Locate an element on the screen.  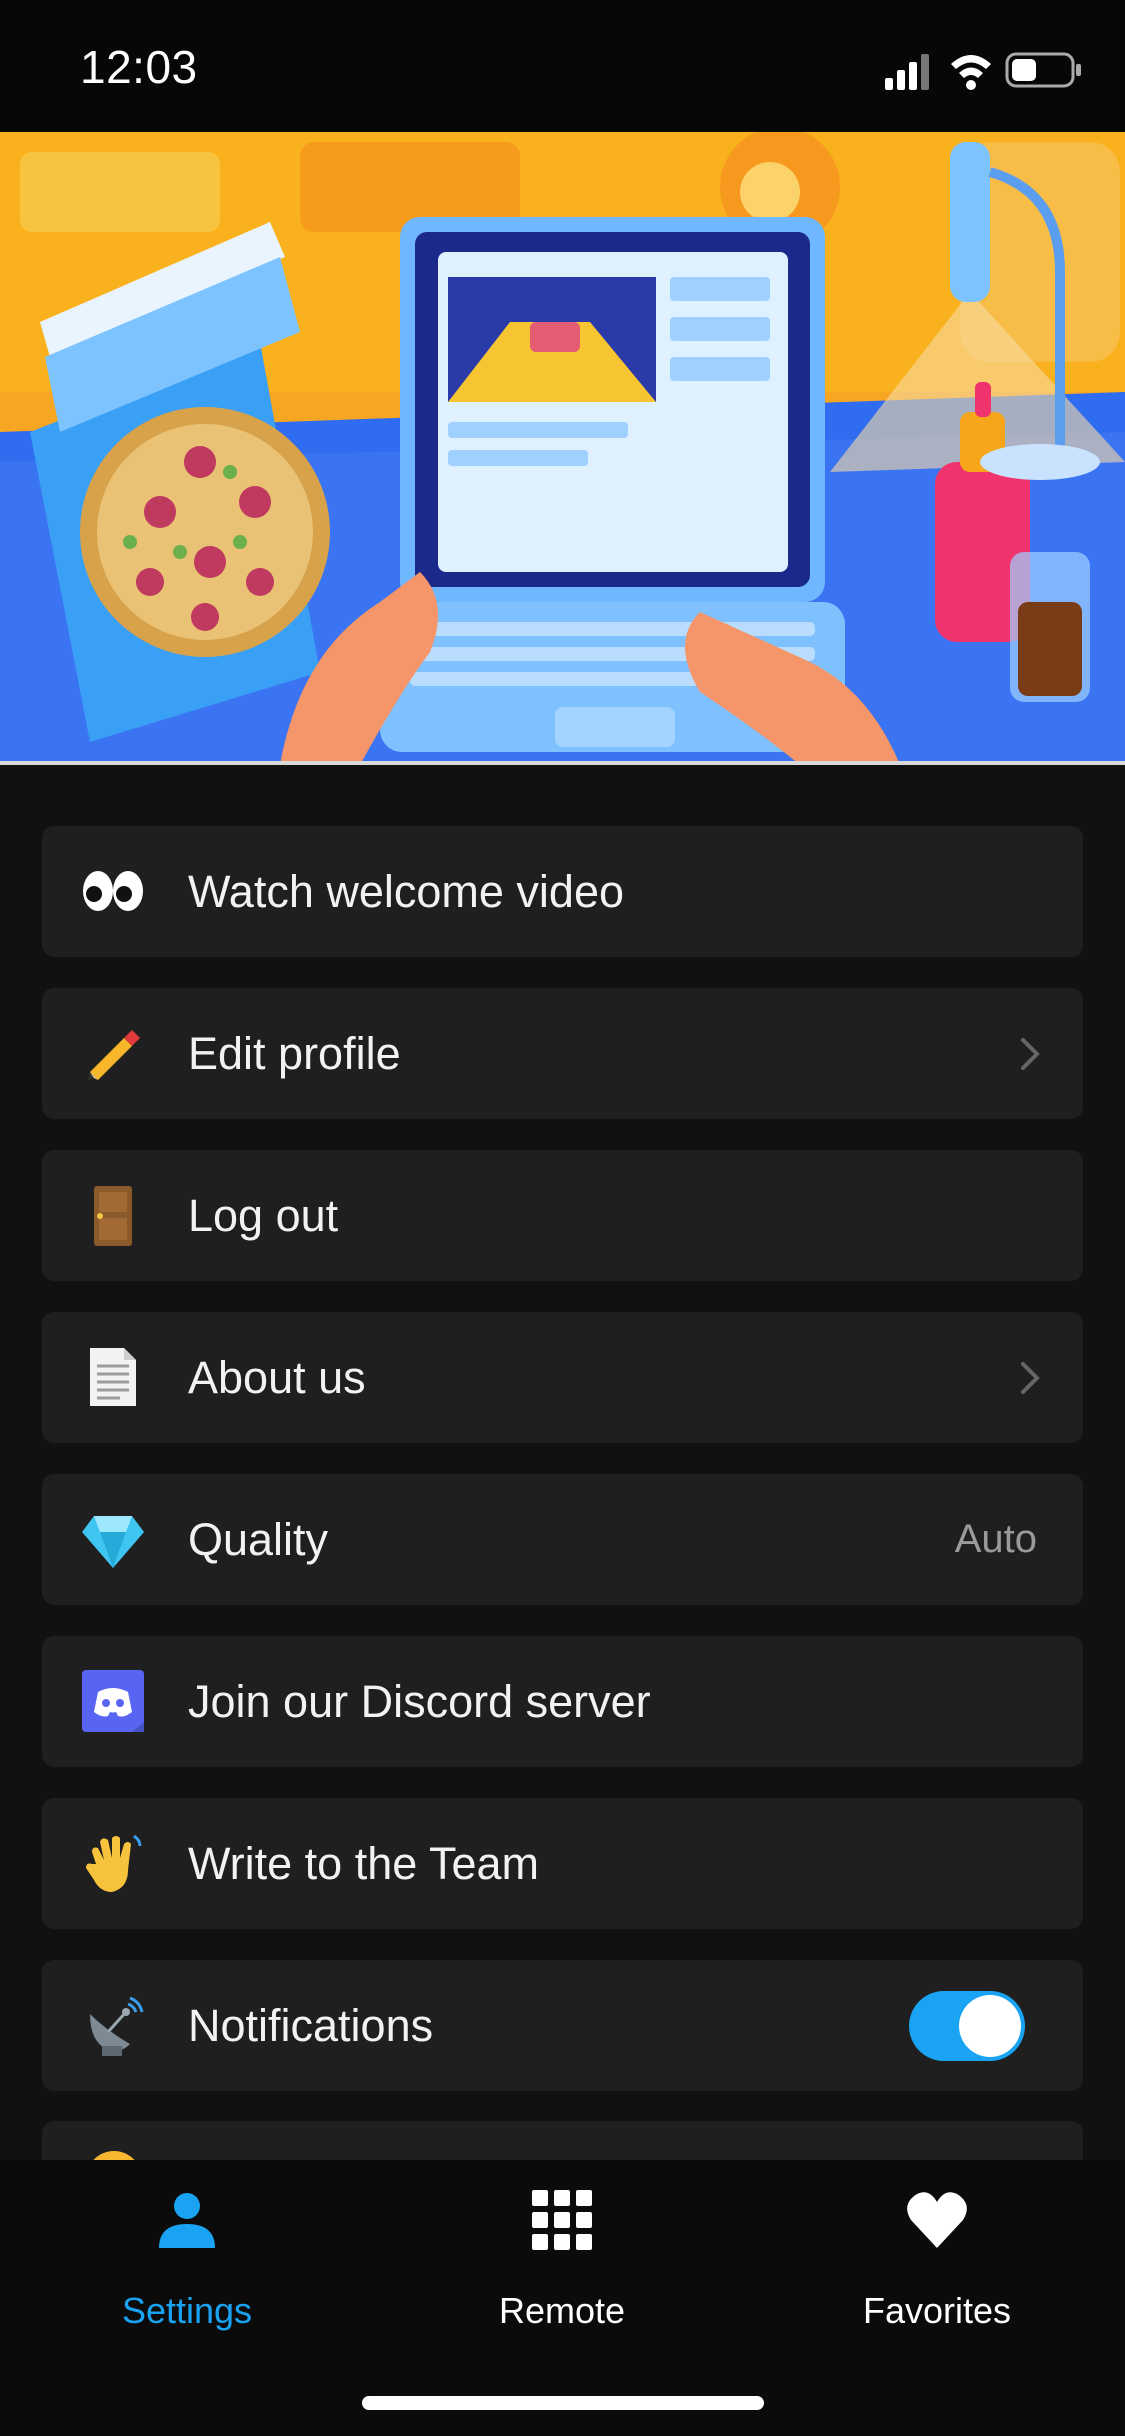
watch-welcome-video-label: Watch welcome video is located at coordinates (406, 891).